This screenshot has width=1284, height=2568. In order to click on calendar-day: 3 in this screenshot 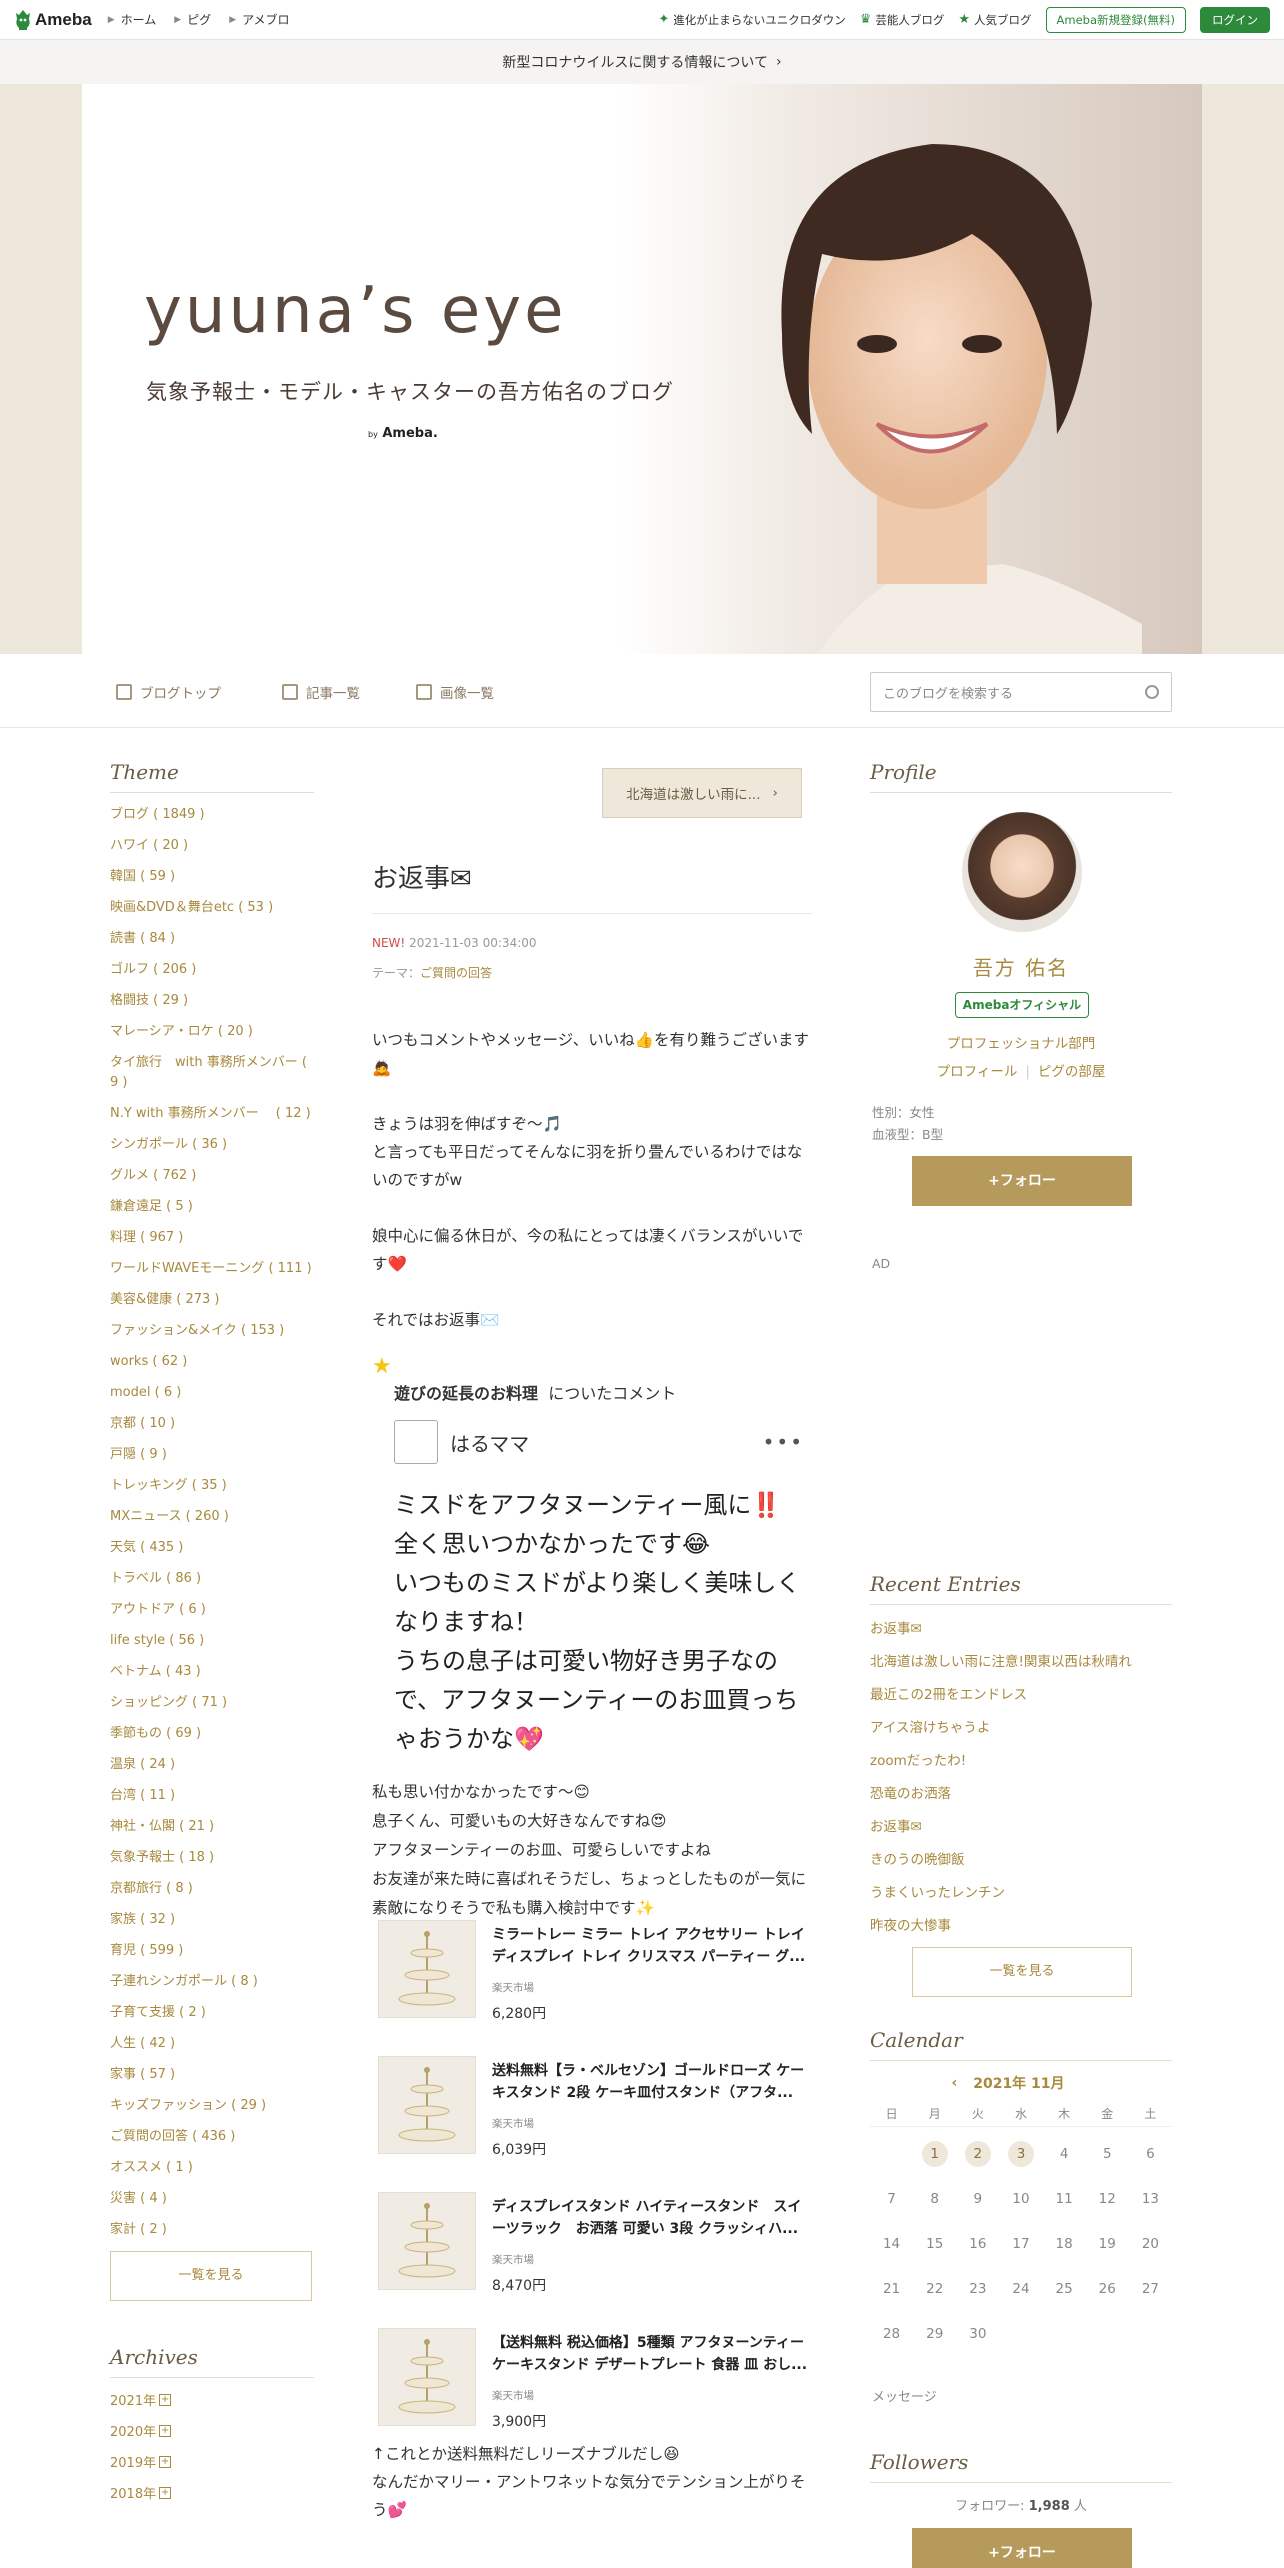, I will do `click(1020, 2154)`.